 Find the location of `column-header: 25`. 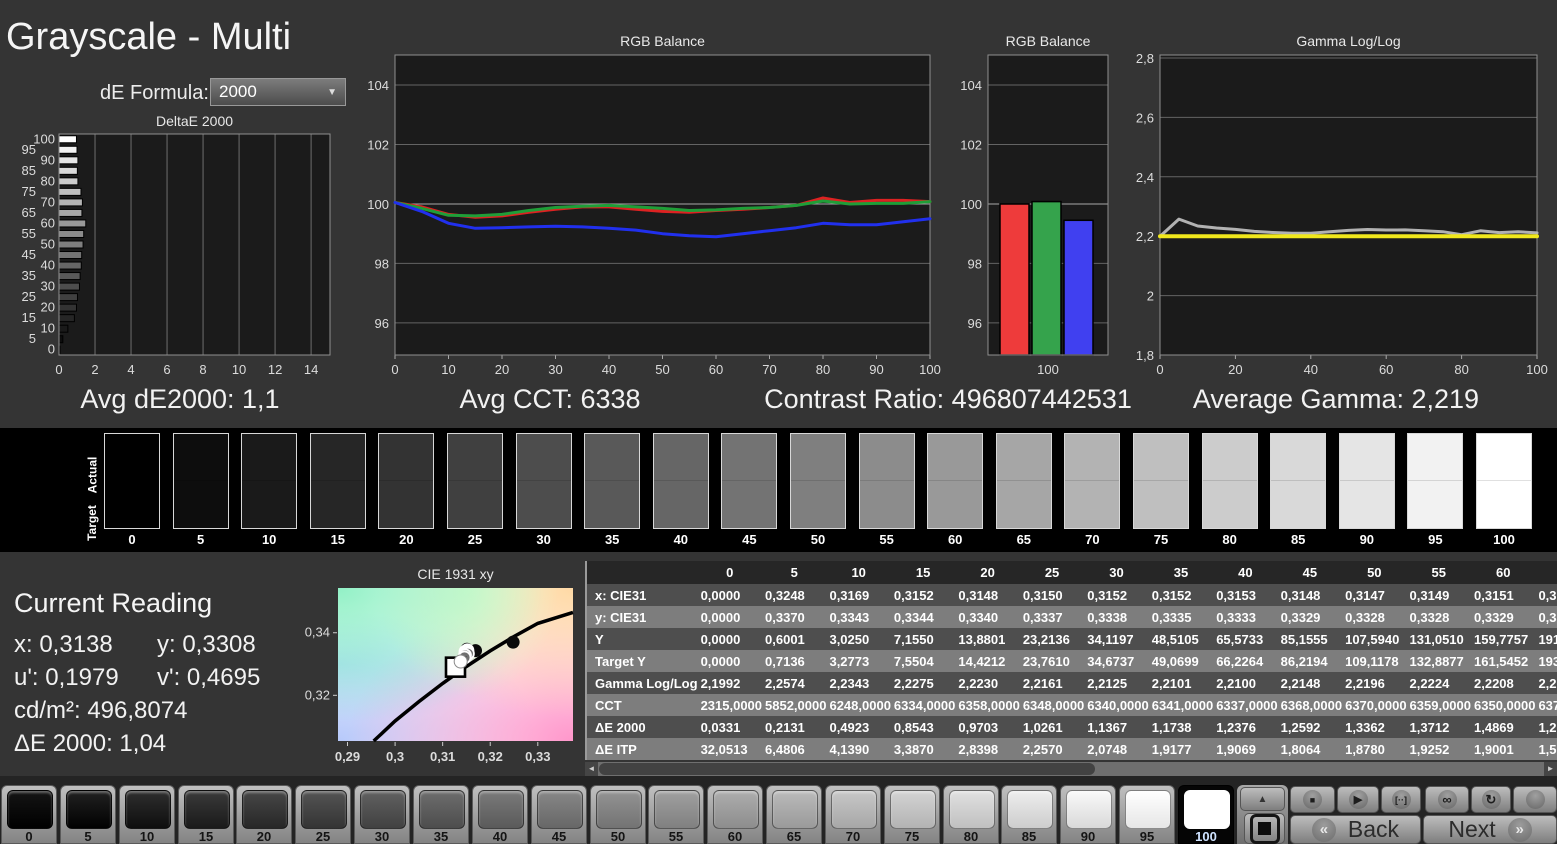

column-header: 25 is located at coordinates (1052, 572).